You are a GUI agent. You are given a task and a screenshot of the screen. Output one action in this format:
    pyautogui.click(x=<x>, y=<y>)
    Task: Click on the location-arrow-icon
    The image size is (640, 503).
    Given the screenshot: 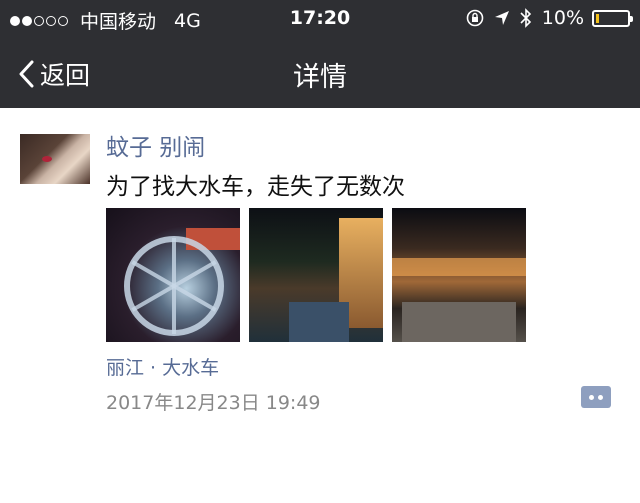 What is the action you would take?
    pyautogui.click(x=501, y=18)
    